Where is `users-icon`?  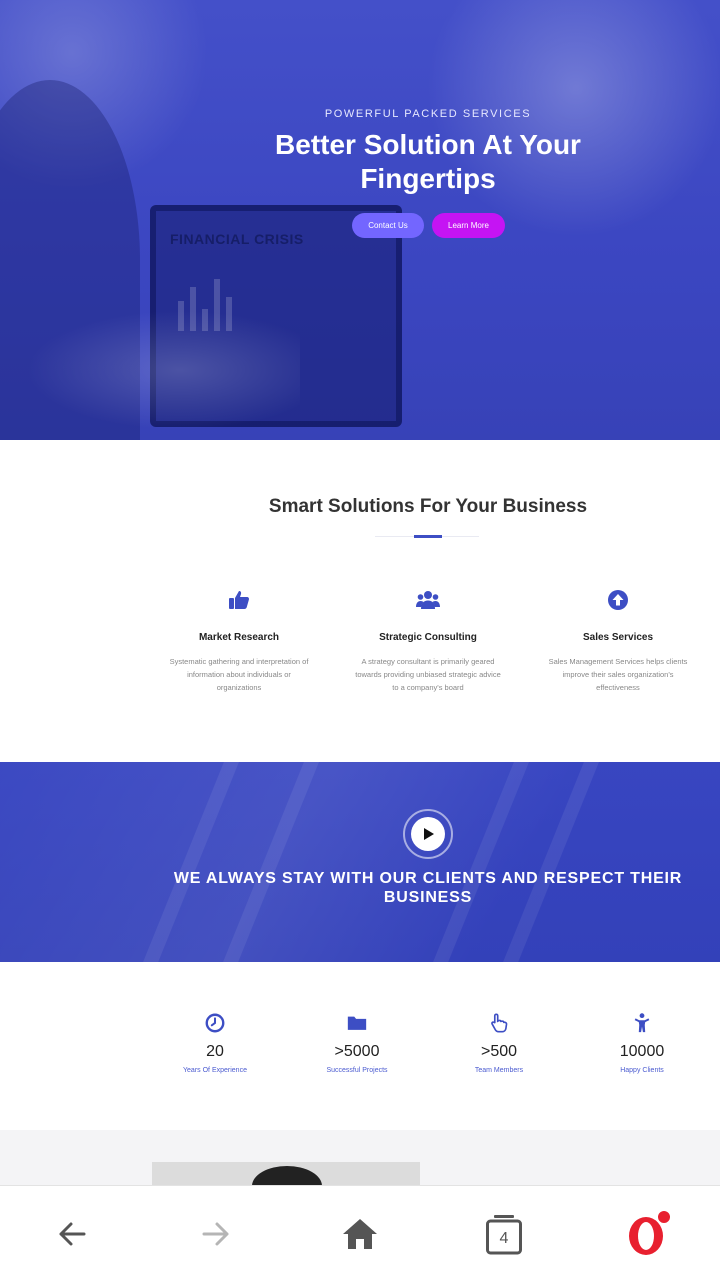
users-icon is located at coordinates (428, 600).